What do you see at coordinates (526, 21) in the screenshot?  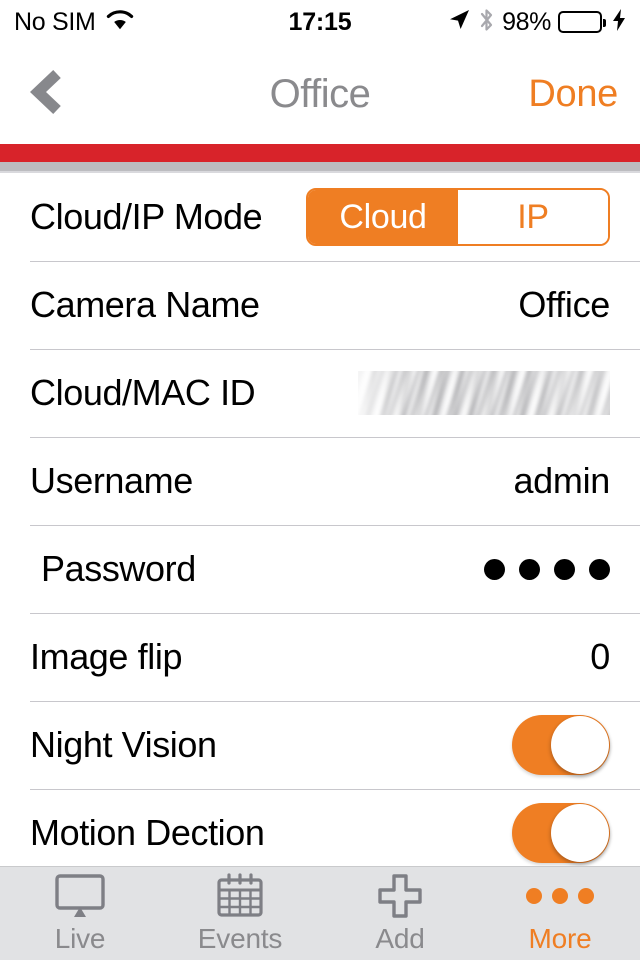 I see `battery-percent-label: 98%` at bounding box center [526, 21].